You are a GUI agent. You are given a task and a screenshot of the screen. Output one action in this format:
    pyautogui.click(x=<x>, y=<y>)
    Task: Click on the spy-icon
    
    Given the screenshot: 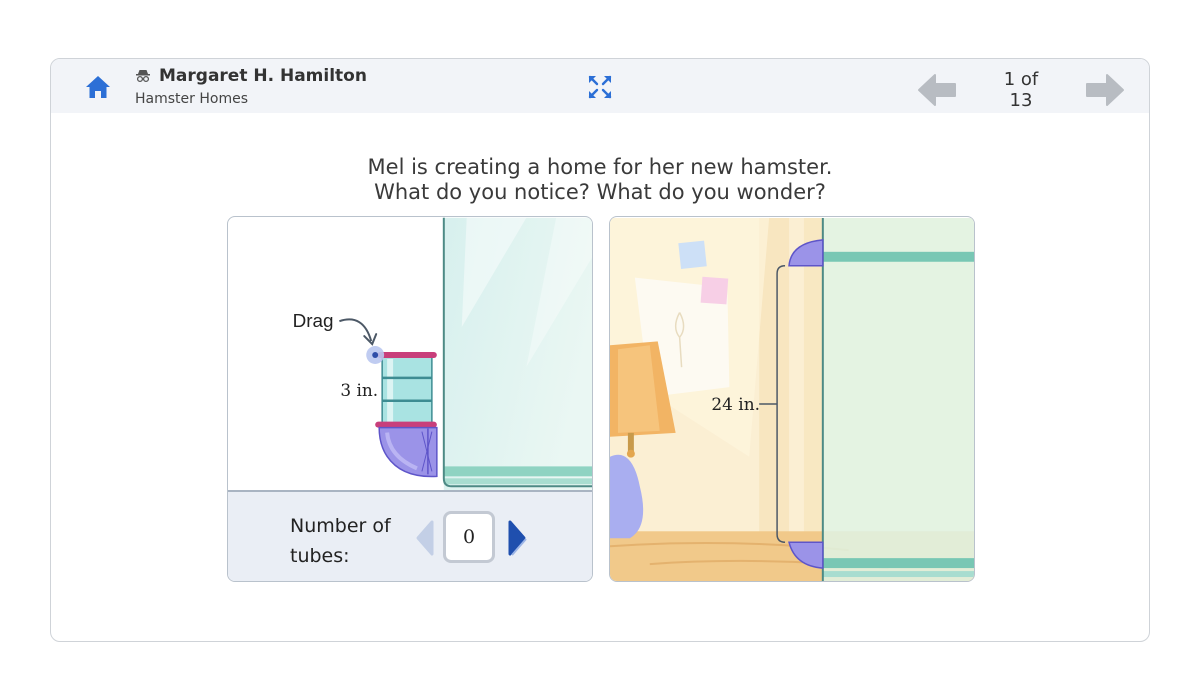 What is the action you would take?
    pyautogui.click(x=143, y=76)
    